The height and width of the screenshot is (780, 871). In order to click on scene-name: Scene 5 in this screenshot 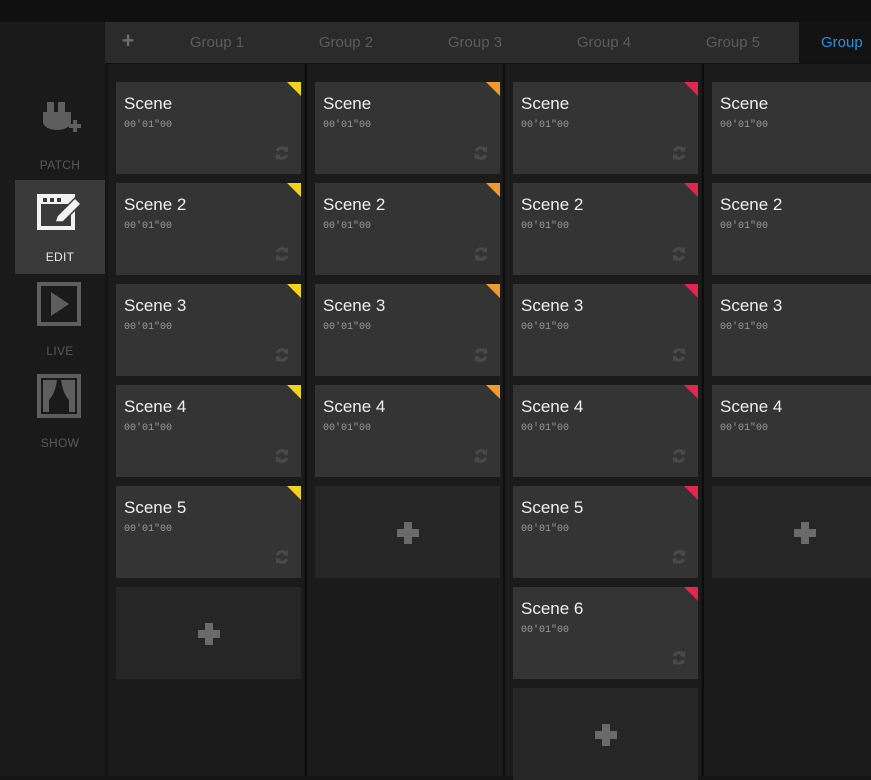, I will do `click(155, 507)`.